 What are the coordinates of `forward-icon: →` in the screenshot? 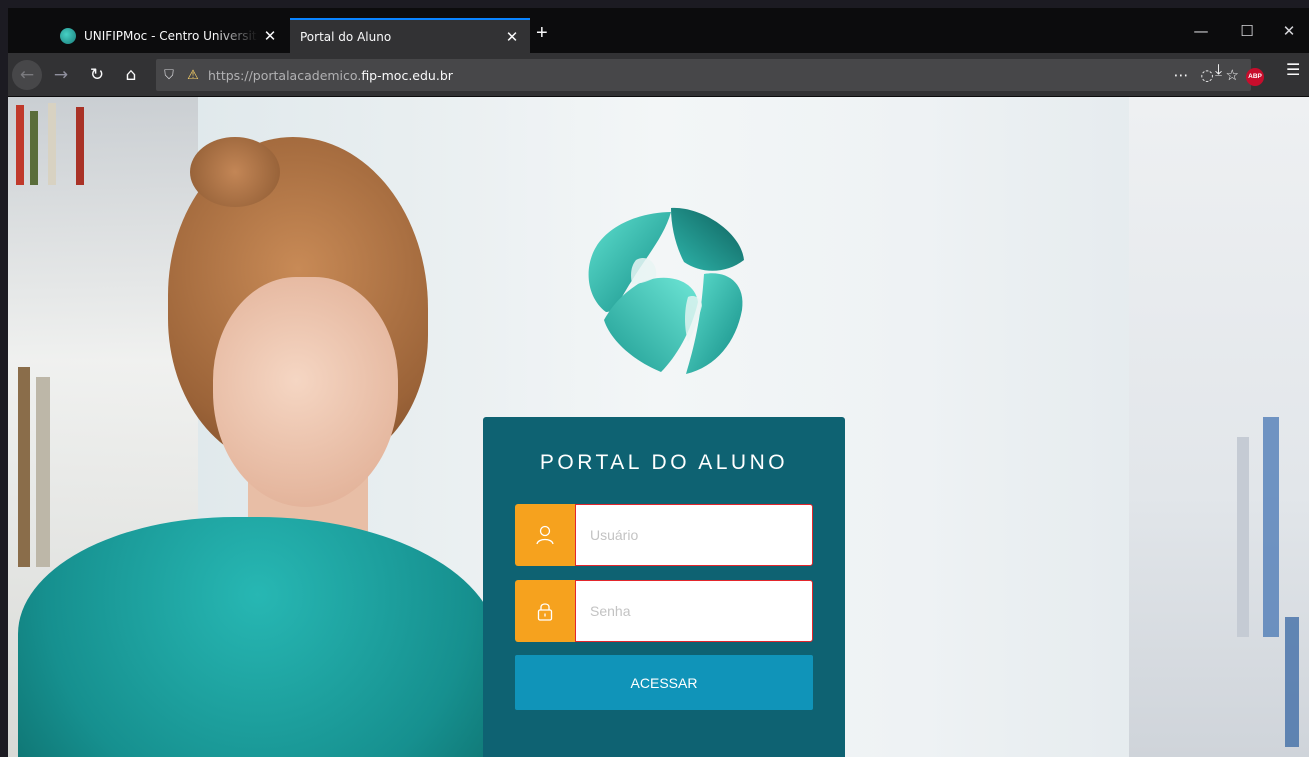 It's located at (61, 75).